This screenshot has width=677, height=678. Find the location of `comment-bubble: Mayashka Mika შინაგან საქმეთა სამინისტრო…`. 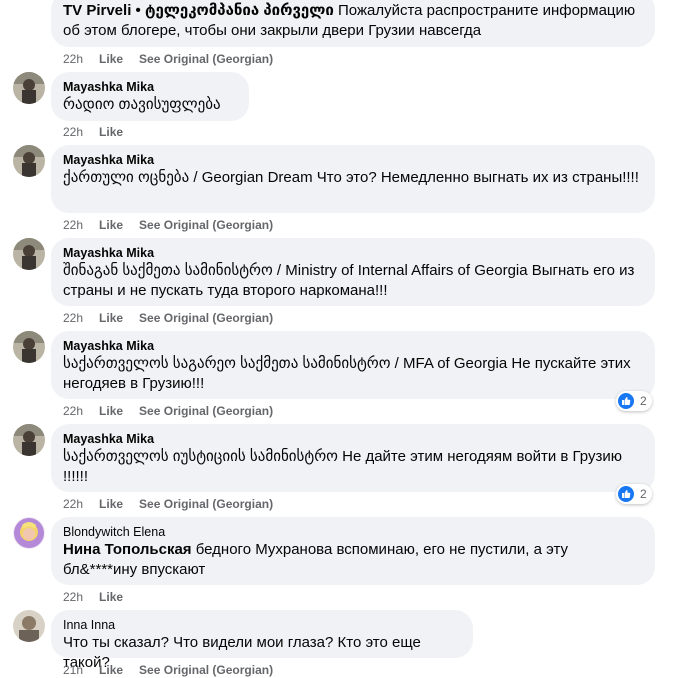

comment-bubble: Mayashka Mika შინაგან საქმეთა სამინისტრო… is located at coordinates (353, 272).